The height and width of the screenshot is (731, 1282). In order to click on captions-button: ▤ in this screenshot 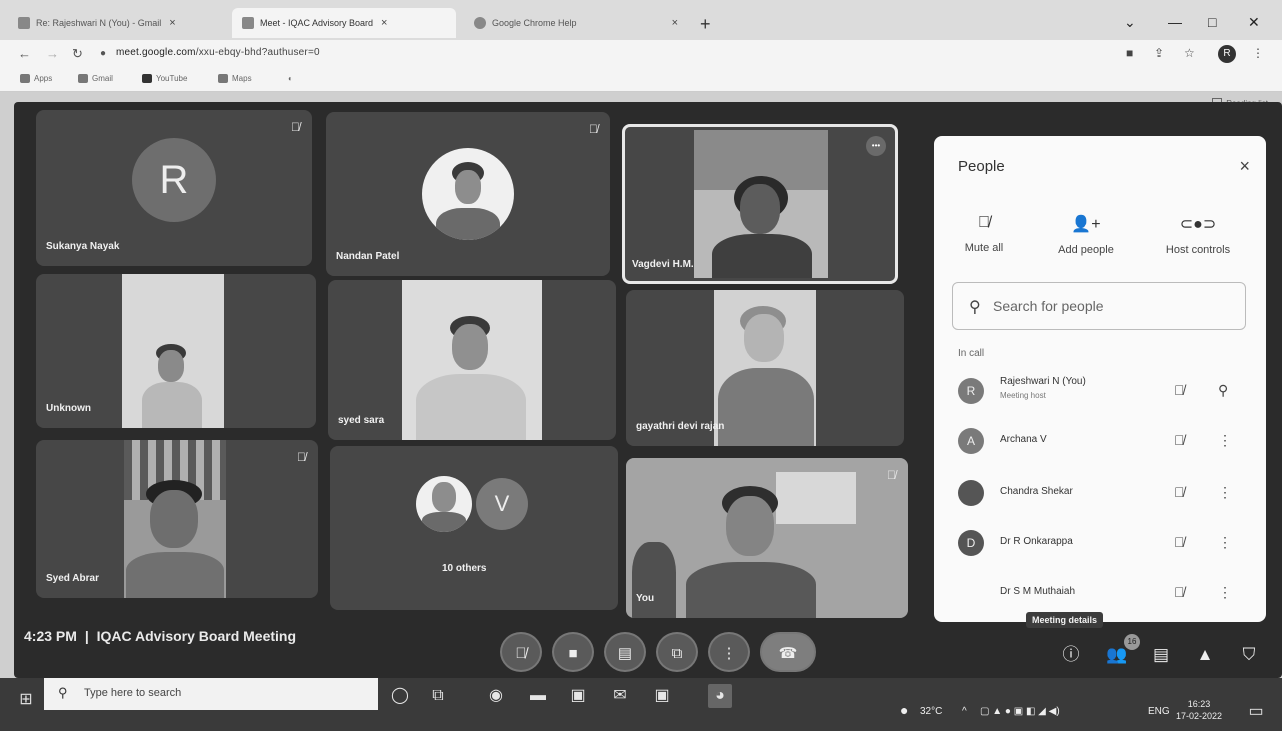, I will do `click(625, 652)`.